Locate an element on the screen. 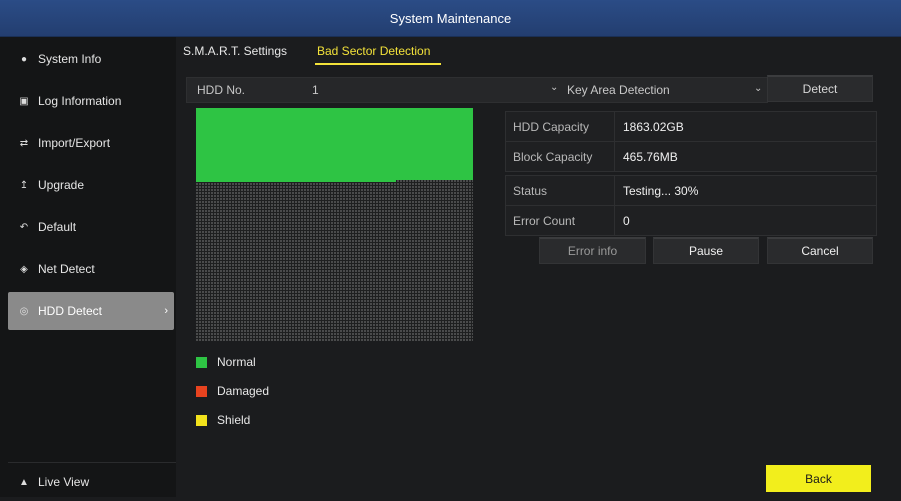  hdd-capacity-label: HDD Capacity is located at coordinates (551, 127).